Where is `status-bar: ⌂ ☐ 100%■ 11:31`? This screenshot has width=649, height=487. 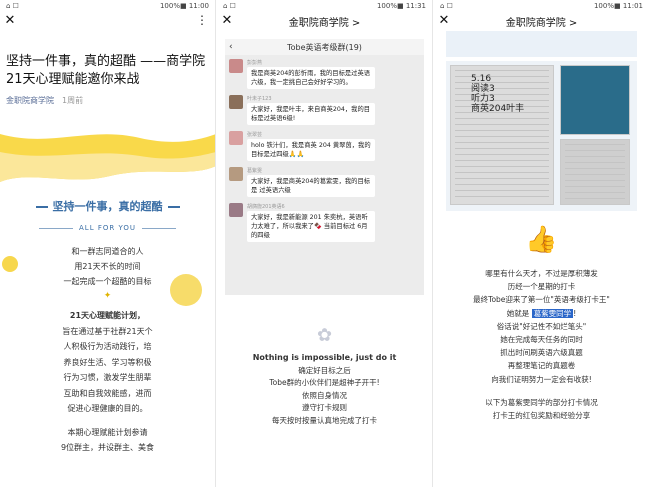 status-bar: ⌂ ☐ 100%■ 11:31 is located at coordinates (324, 5).